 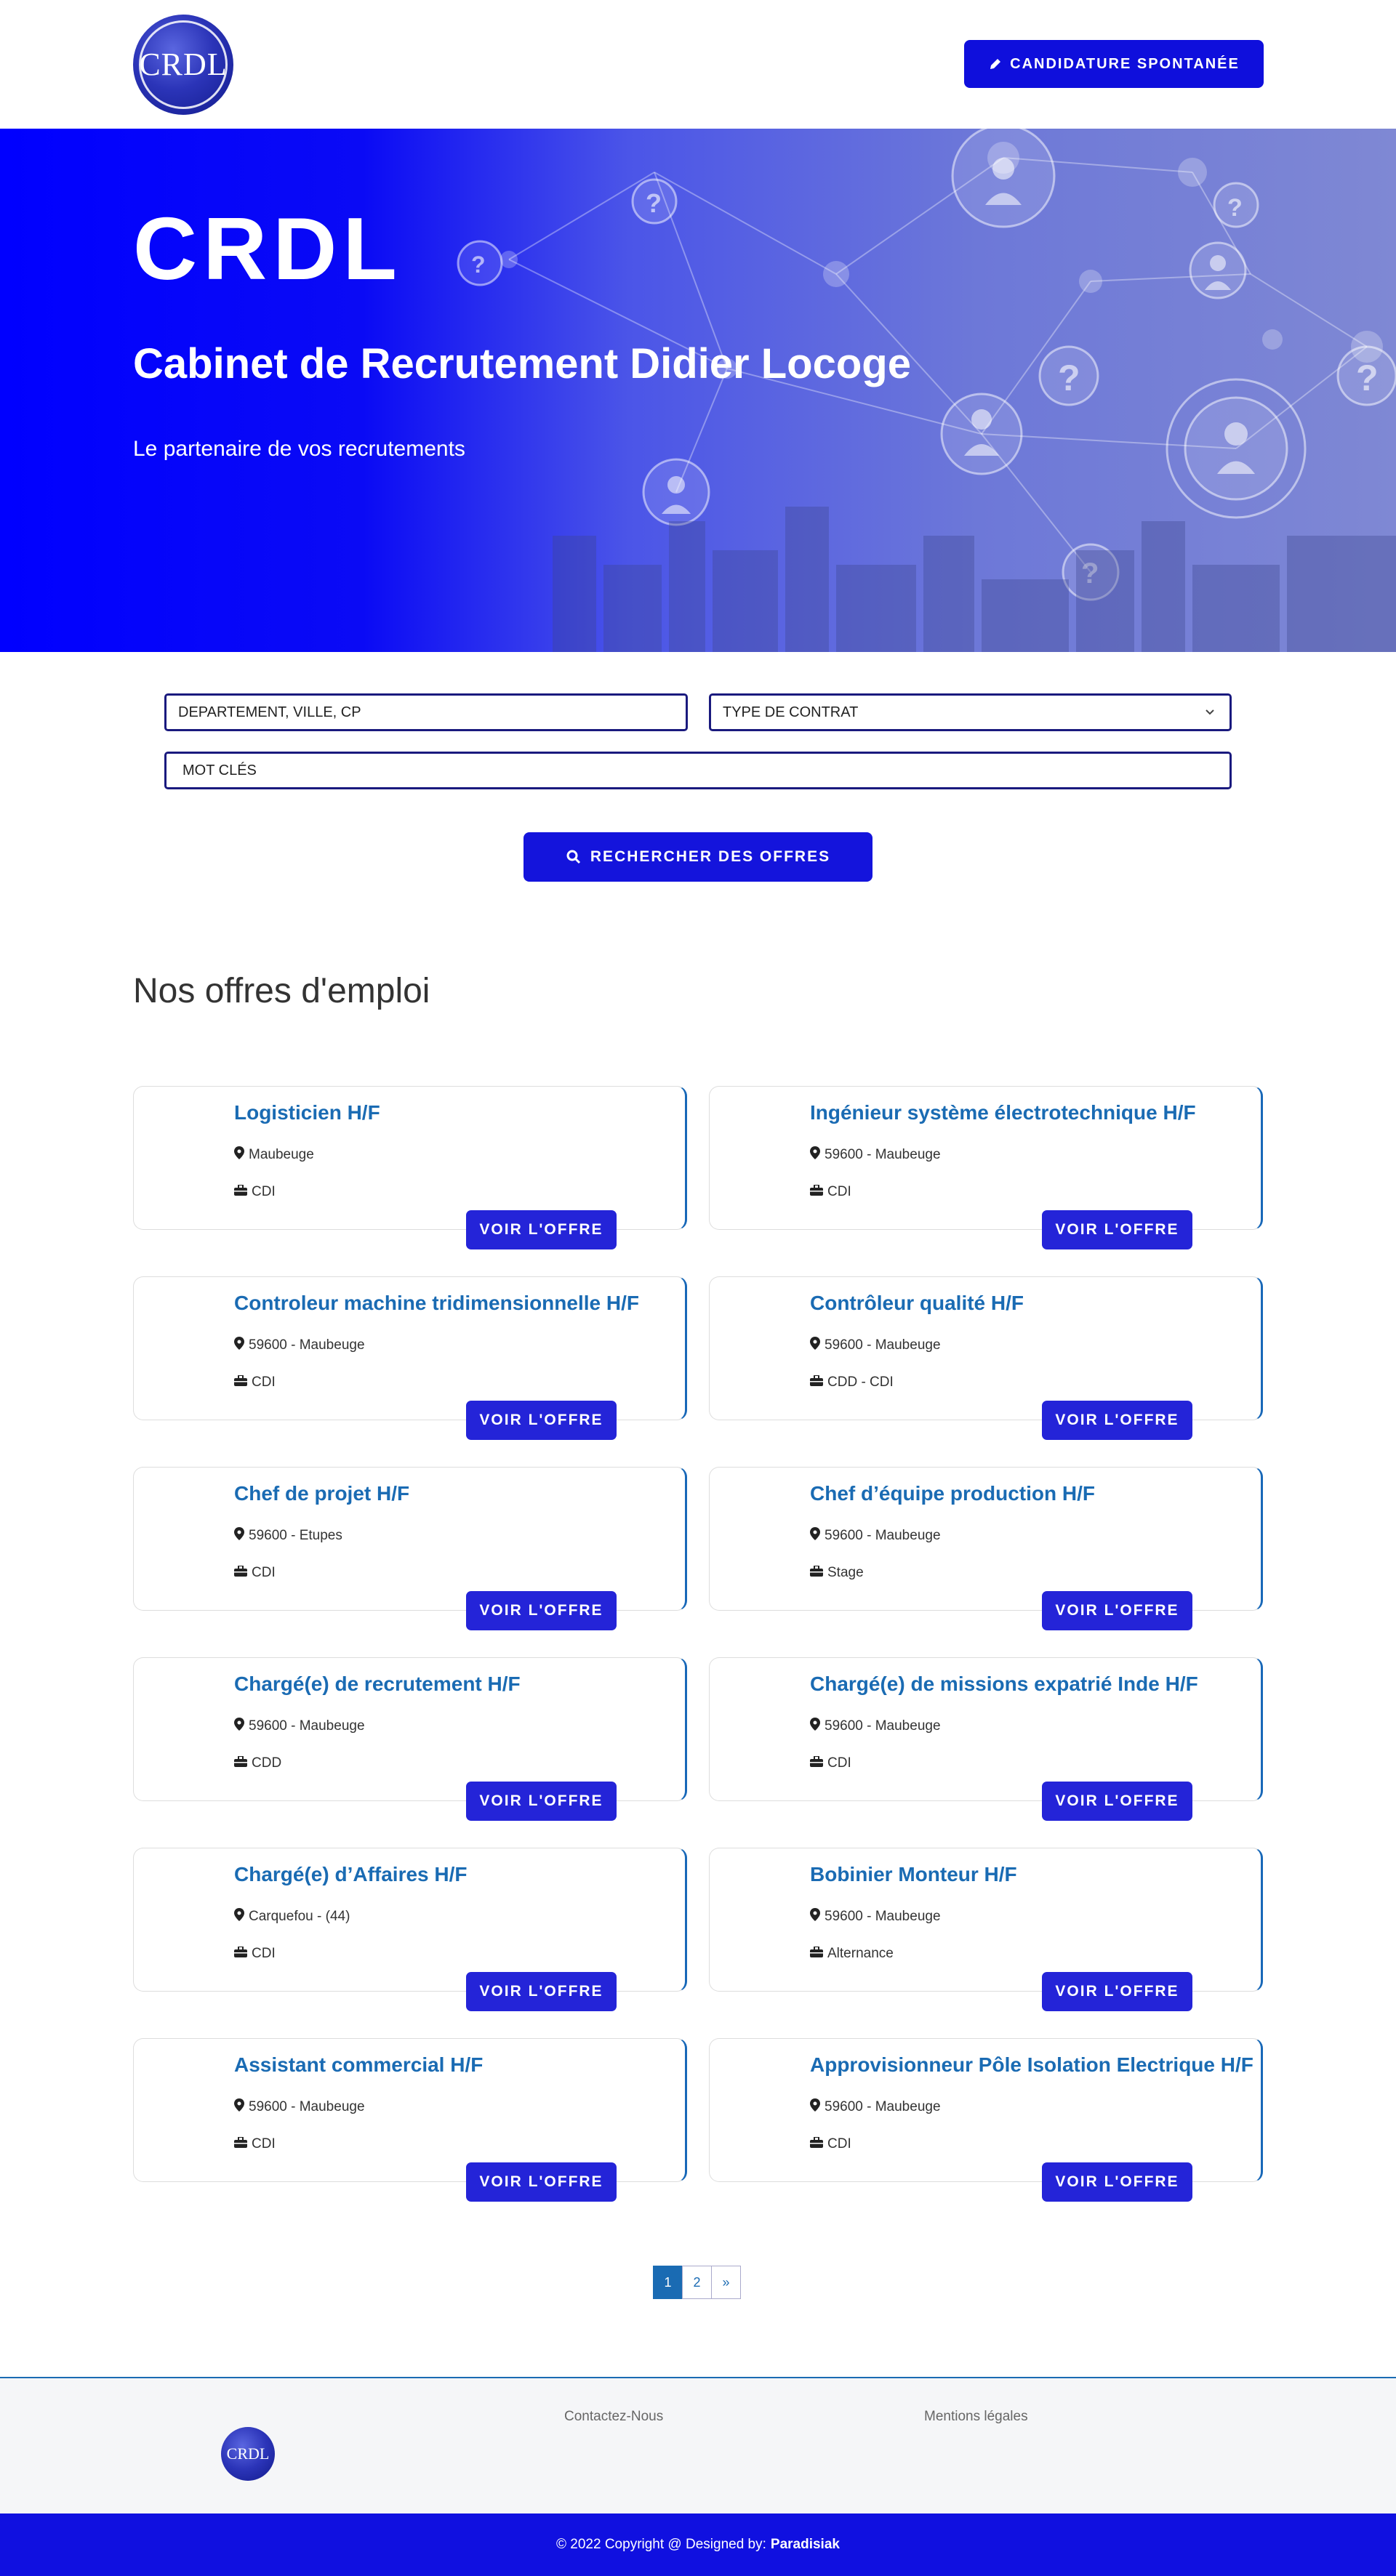 I want to click on pencil-icon, so click(x=995, y=64).